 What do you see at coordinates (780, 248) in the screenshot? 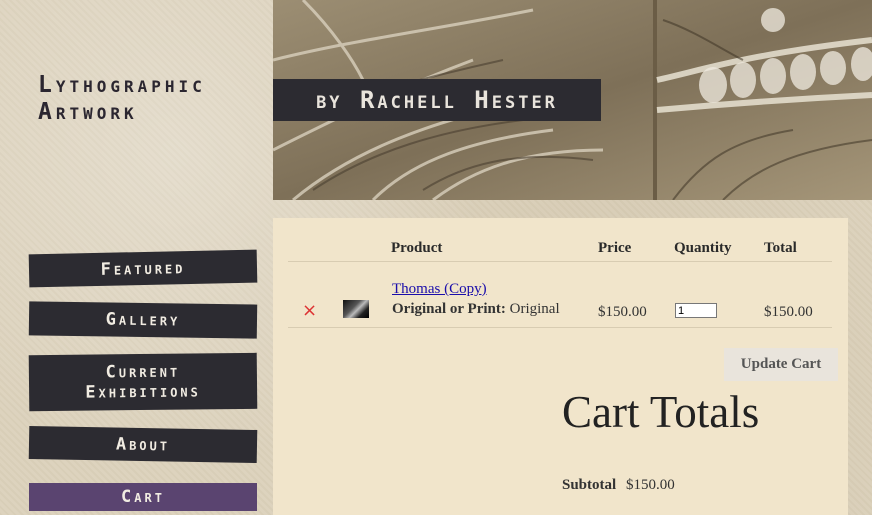
I see `header-total: Total` at bounding box center [780, 248].